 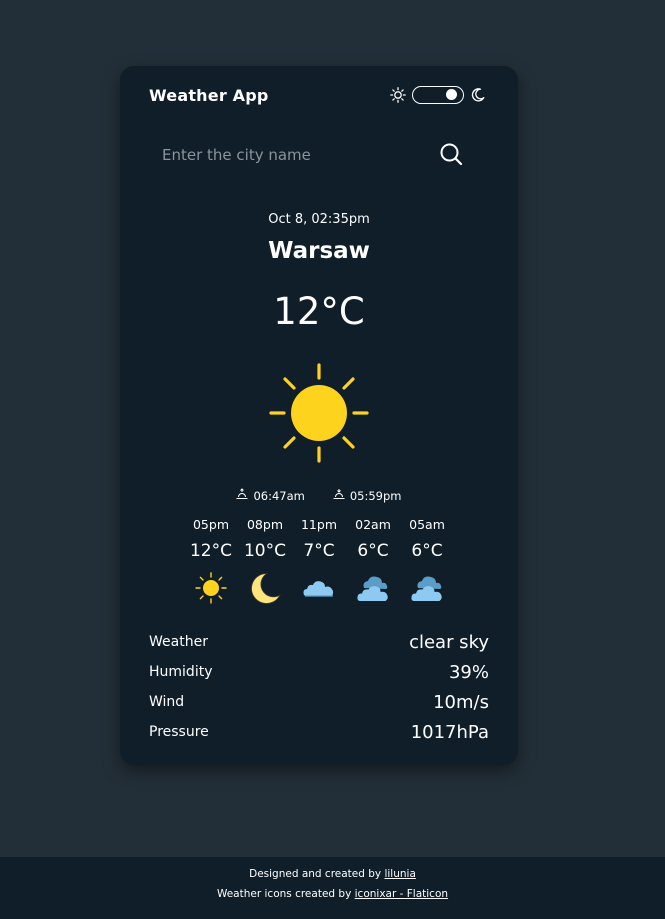 What do you see at coordinates (264, 551) in the screenshot?
I see `forecast-temp: 10°C` at bounding box center [264, 551].